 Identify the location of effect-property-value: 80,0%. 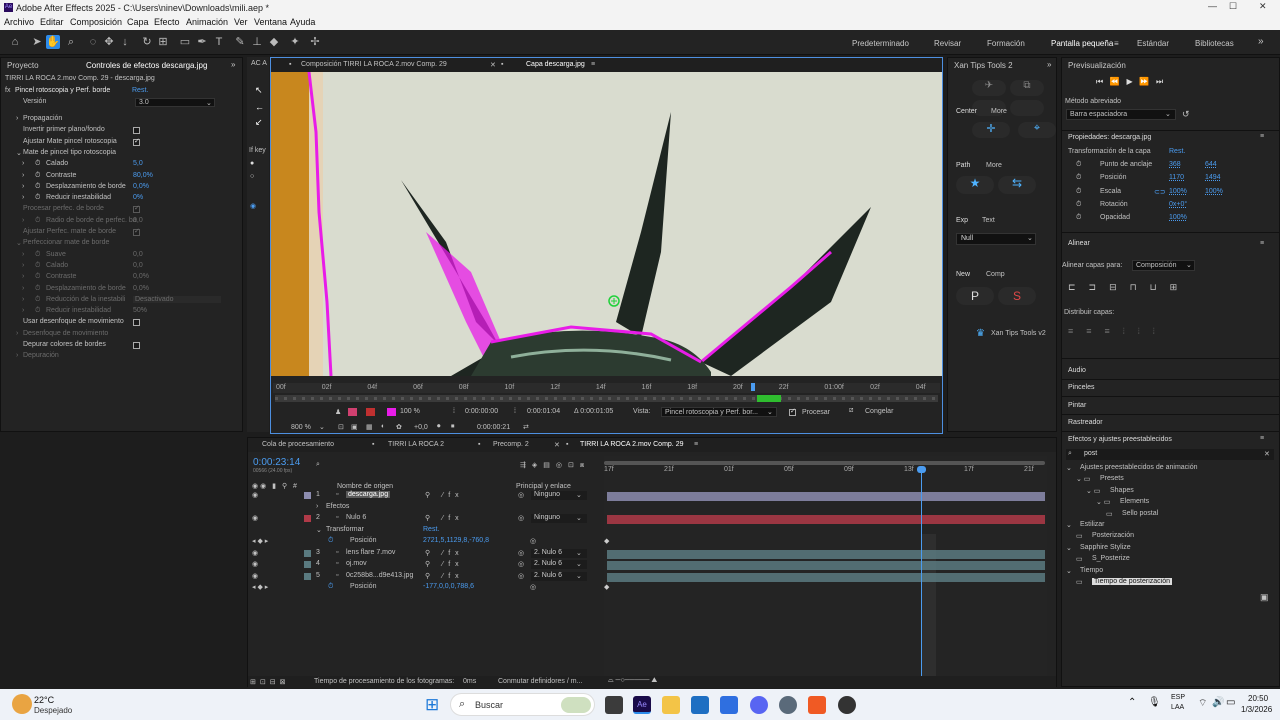
(143, 175).